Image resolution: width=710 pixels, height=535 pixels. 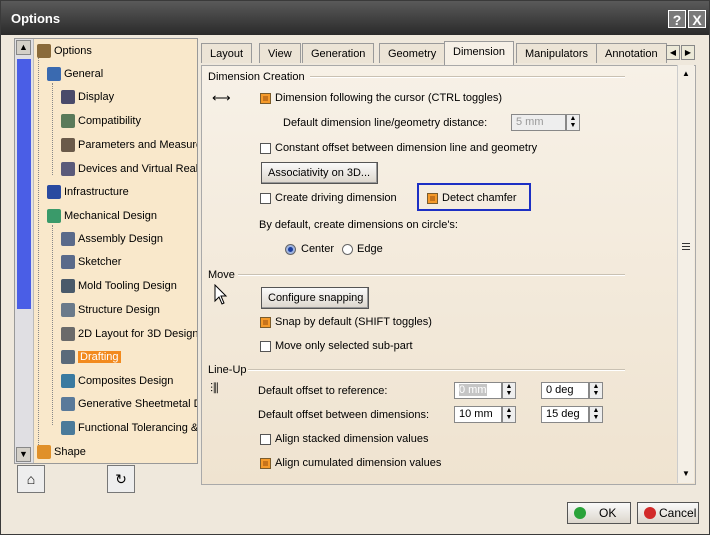 I want to click on tab-view: View, so click(x=280, y=53).